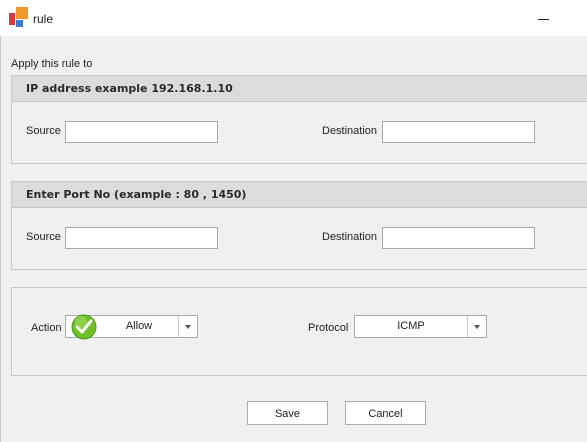  Describe the element at coordinates (52, 64) in the screenshot. I see `apply-rule-label: Apply this rule to` at that location.